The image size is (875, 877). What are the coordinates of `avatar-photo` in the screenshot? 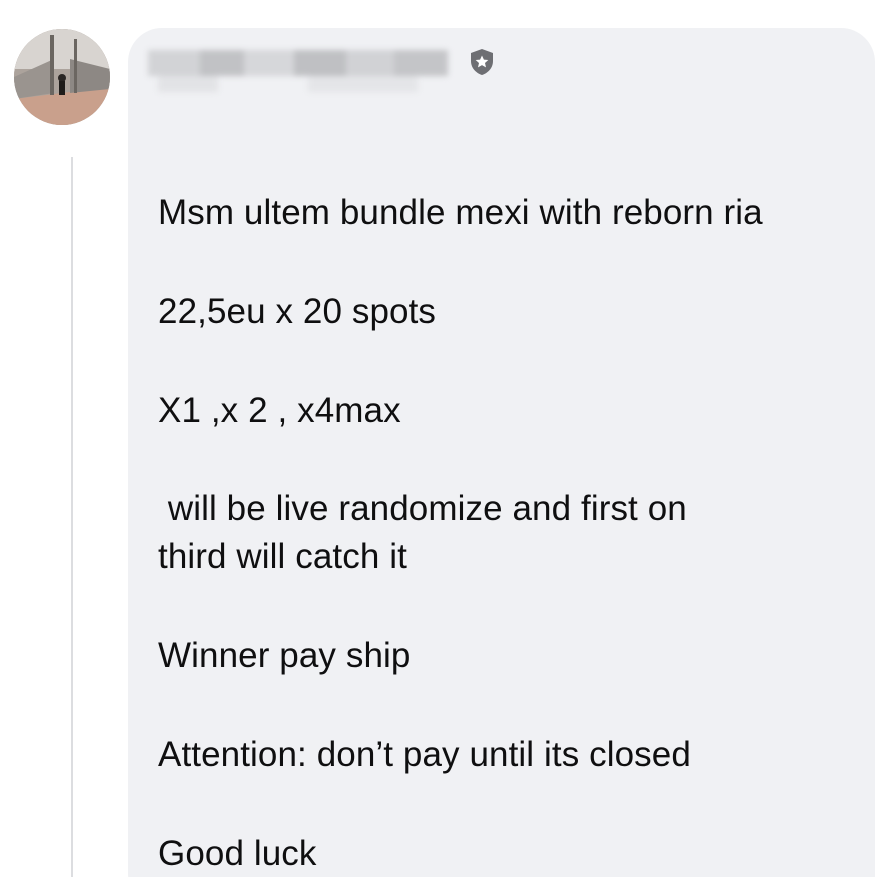 It's located at (62, 77).